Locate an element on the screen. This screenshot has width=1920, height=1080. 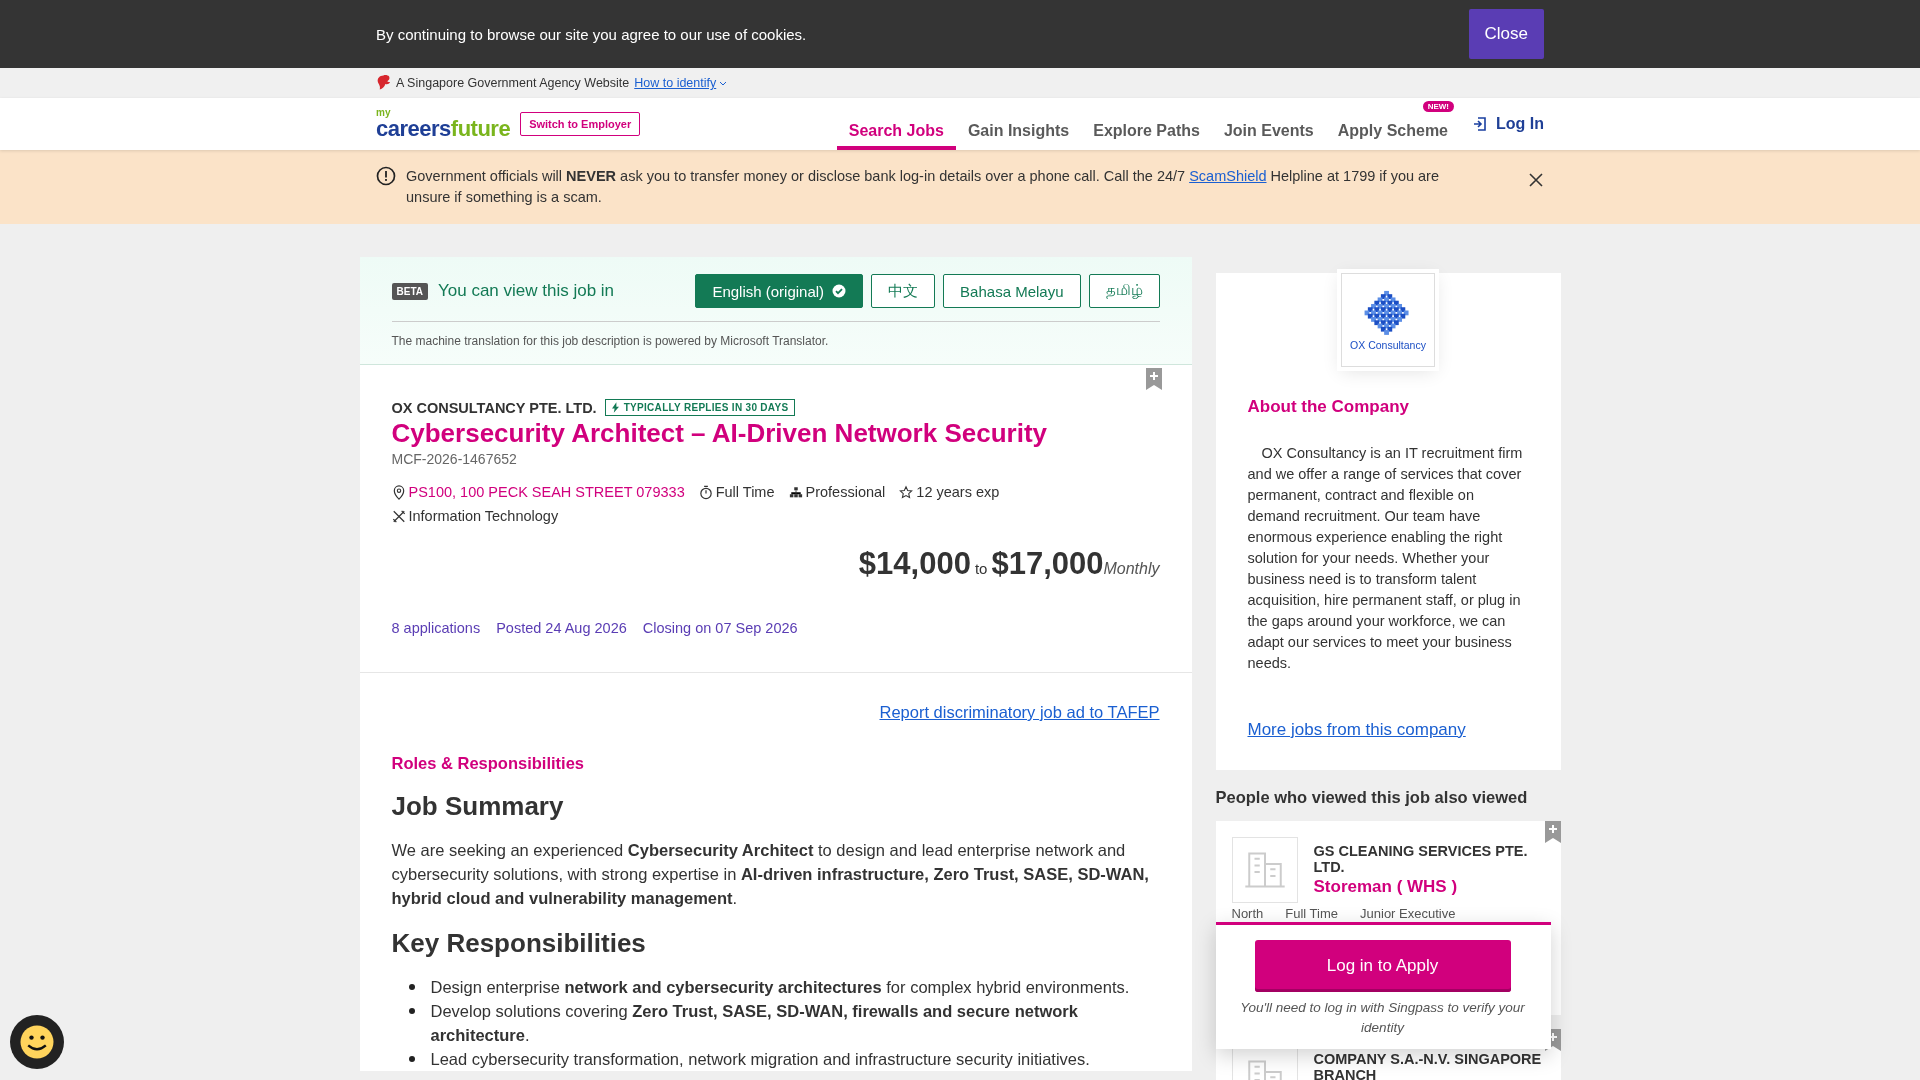
responsibility-item: Lead cybersecurity transformation, network migration and infrastructure security initiatives. is located at coordinates (760, 1059).